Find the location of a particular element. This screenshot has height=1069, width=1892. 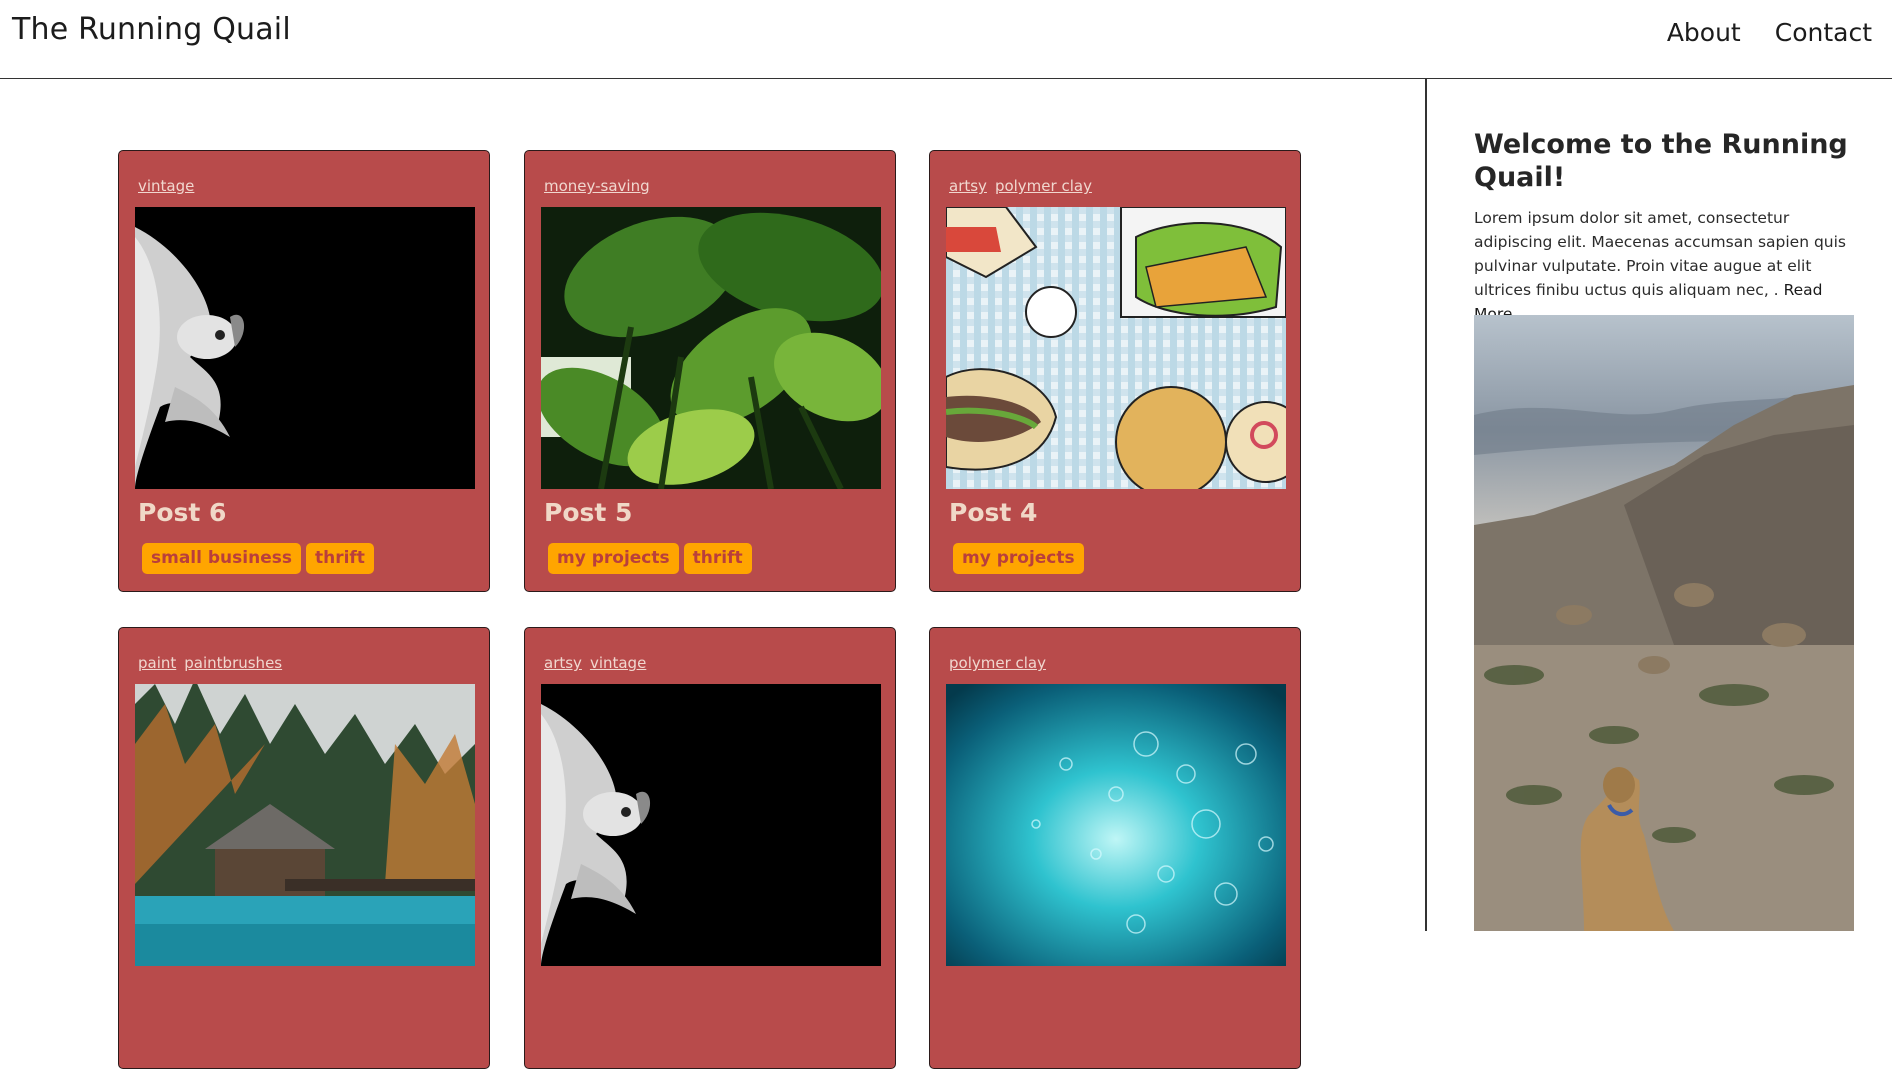

category-links: polymer clay is located at coordinates (997, 663).